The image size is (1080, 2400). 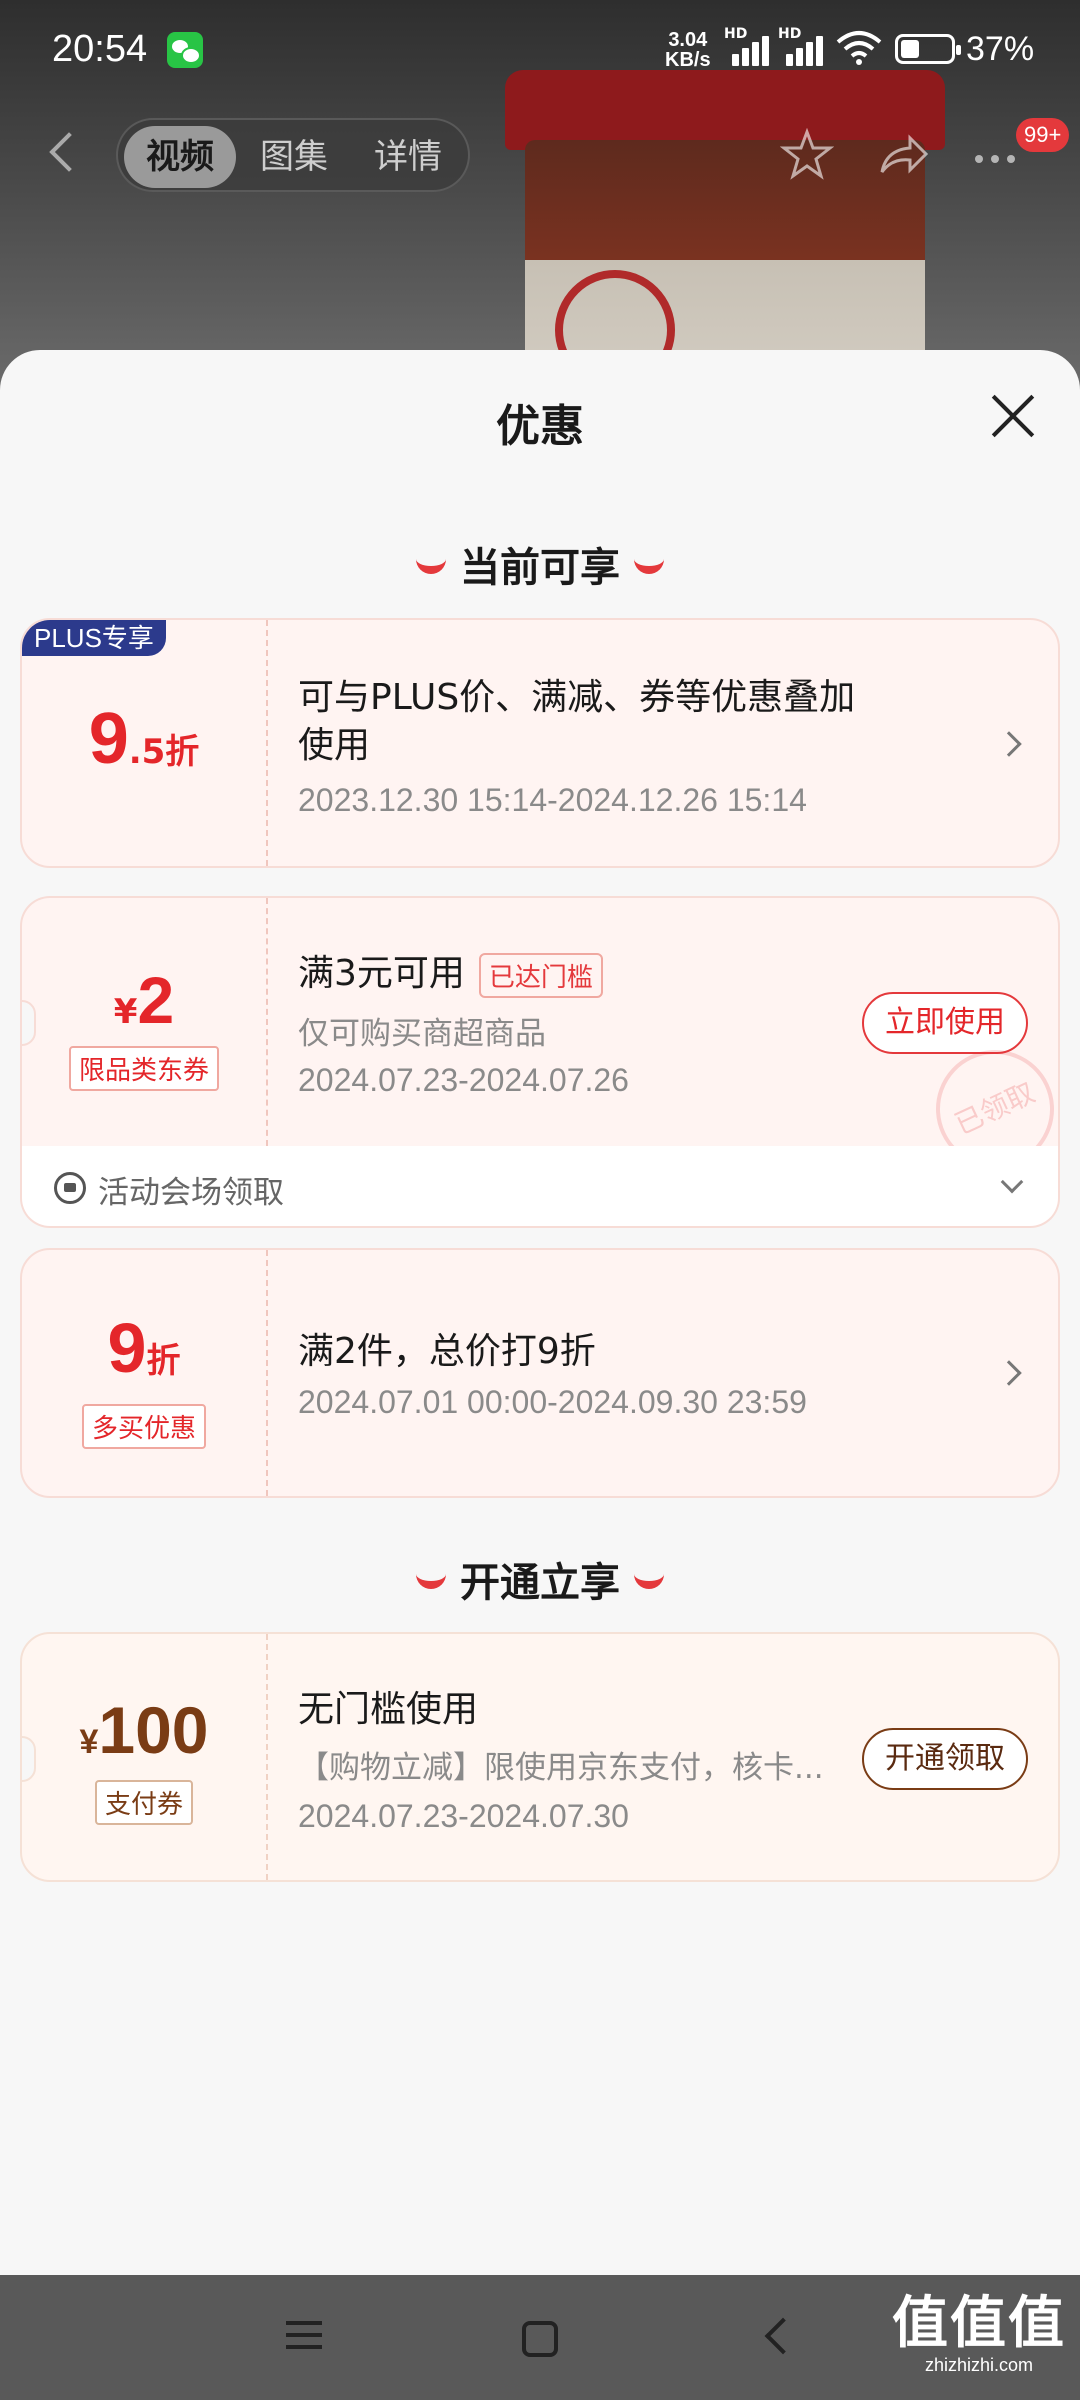 I want to click on discount-unit: .5折, so click(x=164, y=752).